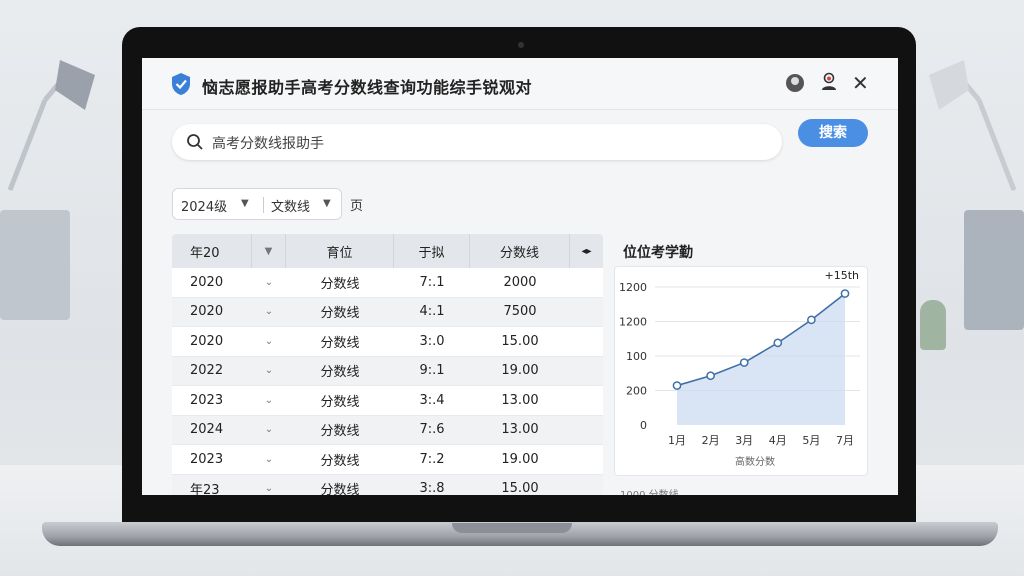 Image resolution: width=1024 pixels, height=576 pixels. What do you see at coordinates (778, 440) in the screenshot?
I see `x-tick-label: 4月` at bounding box center [778, 440].